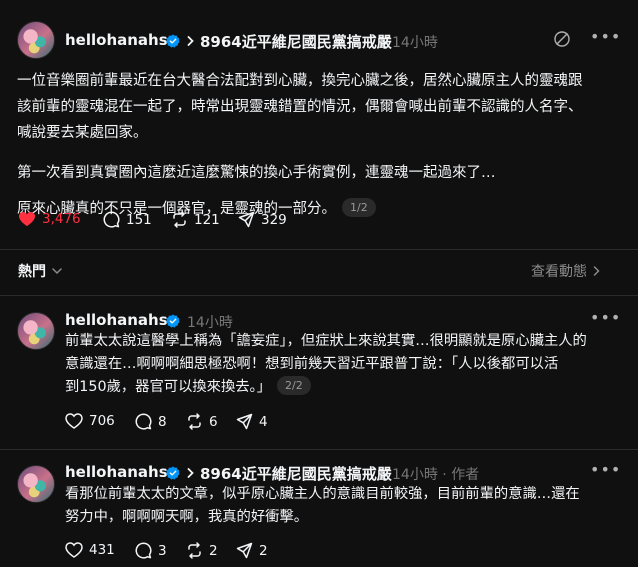  Describe the element at coordinates (300, 209) in the screenshot. I see `post-line-last: 原來心臟真的不只是一個器官，是靈魂的一部分。 1/2` at that location.